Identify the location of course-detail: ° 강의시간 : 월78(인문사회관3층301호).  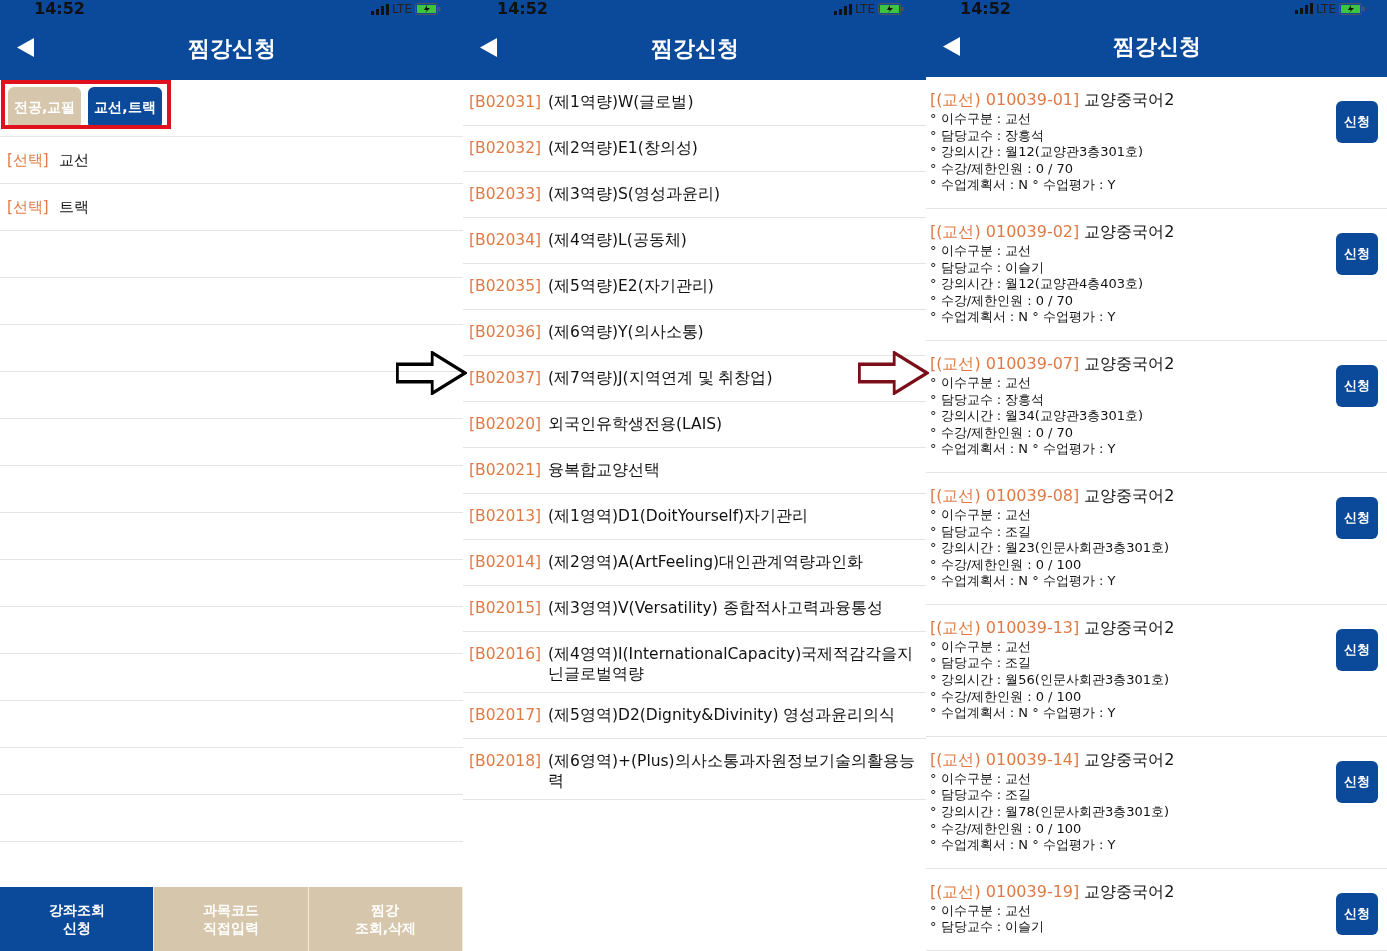
(1050, 812).